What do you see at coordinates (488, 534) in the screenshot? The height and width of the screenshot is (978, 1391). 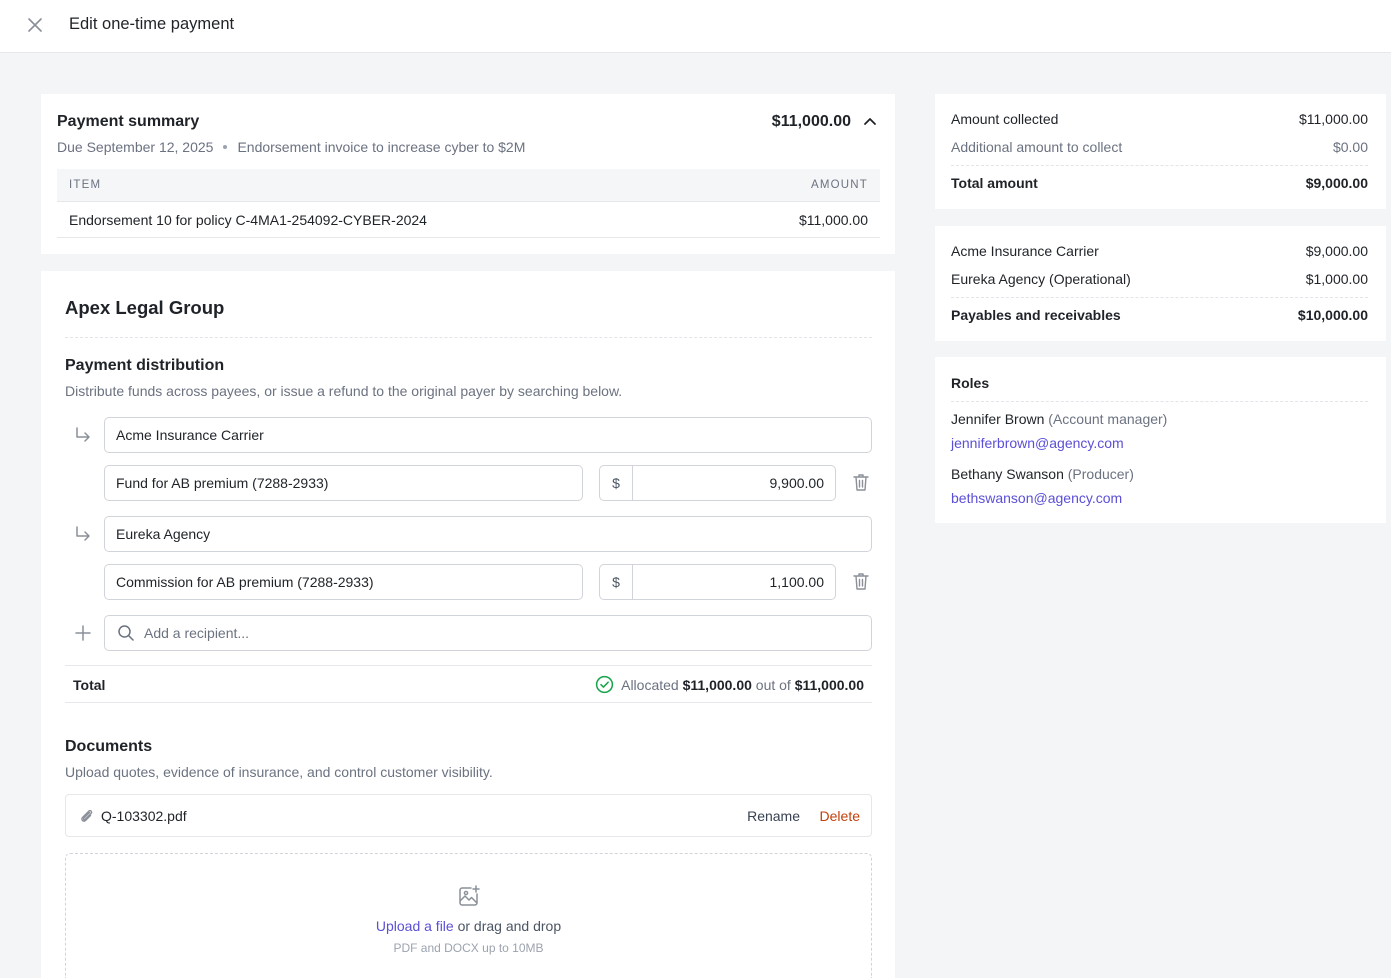 I see `payee-name-field: Eureka Agency` at bounding box center [488, 534].